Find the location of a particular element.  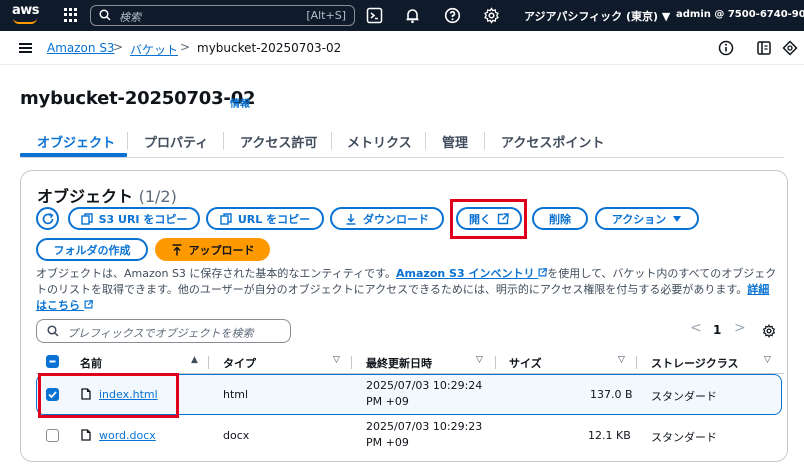

object-filter-input: プレフィックスでオブジェクトを検索 is located at coordinates (163, 331).